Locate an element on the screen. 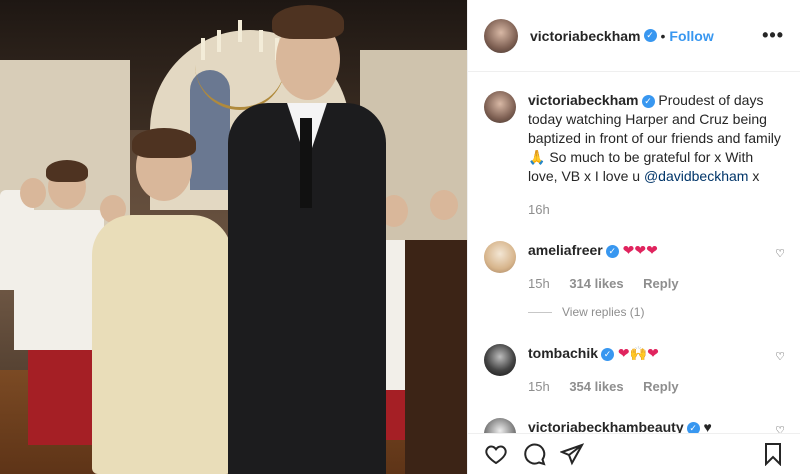  caption-meta: 16h is located at coordinates (656, 209).